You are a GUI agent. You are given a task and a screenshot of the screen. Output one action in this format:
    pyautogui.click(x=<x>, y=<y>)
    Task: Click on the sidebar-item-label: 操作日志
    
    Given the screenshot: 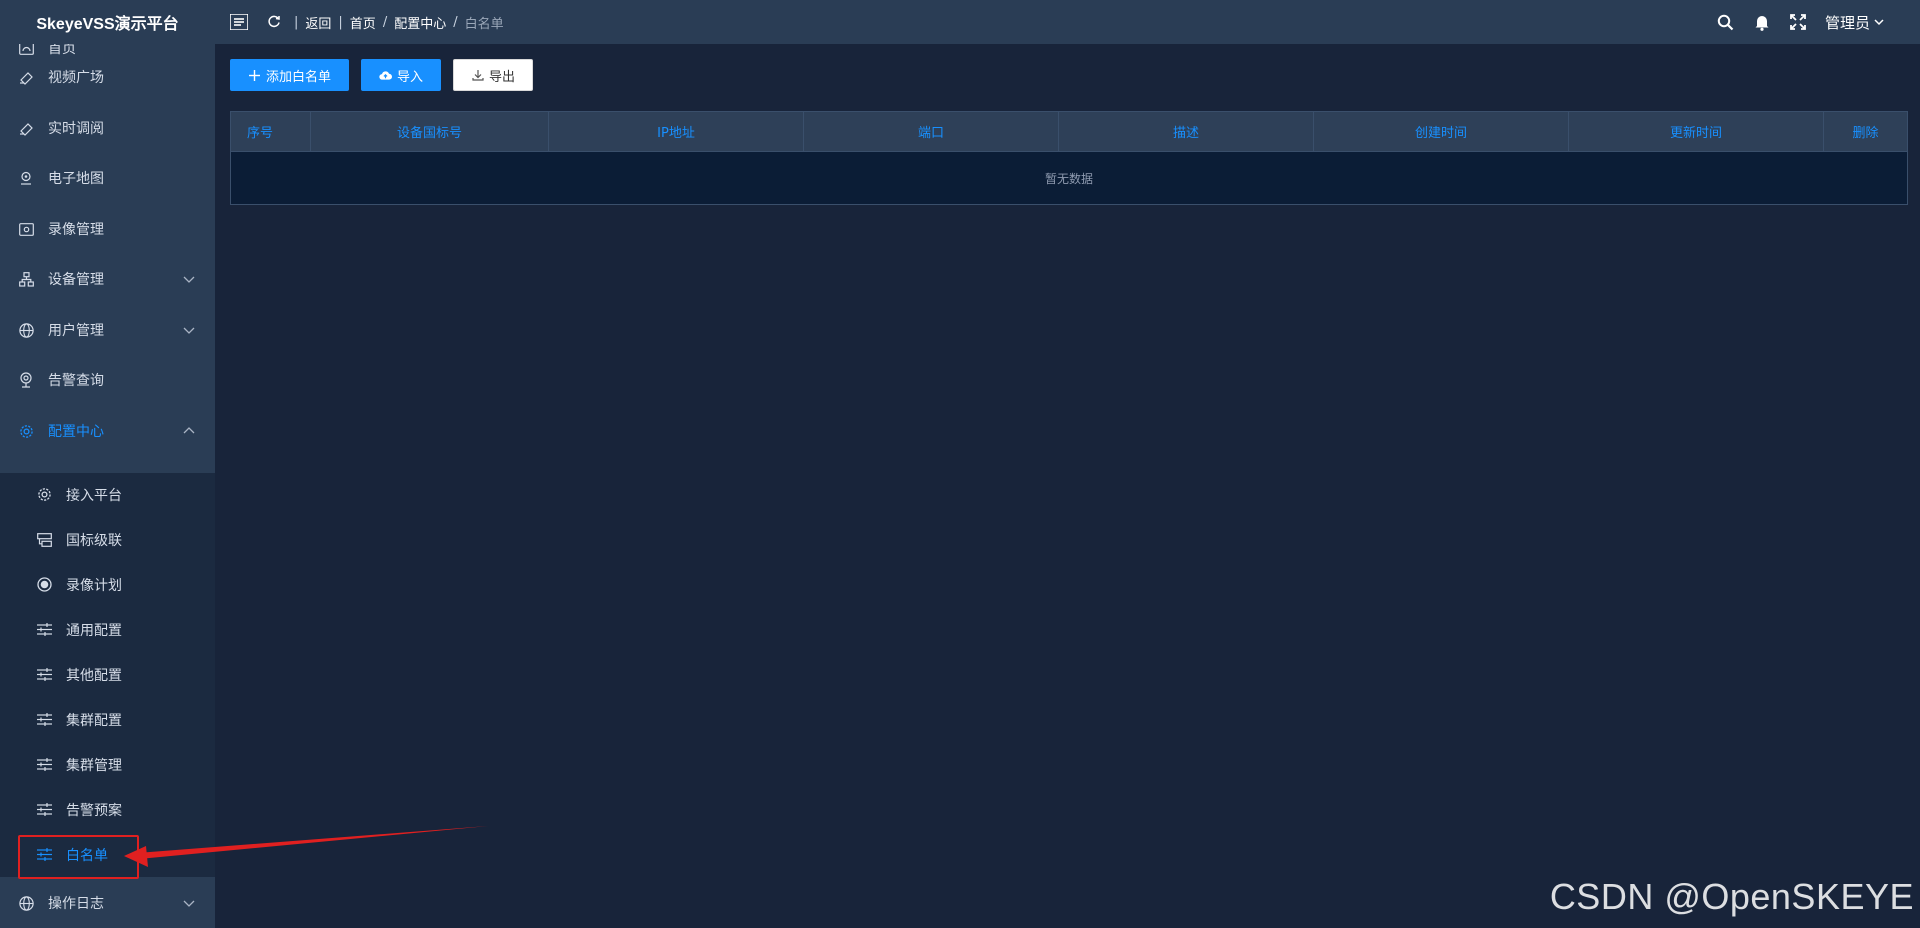 What is the action you would take?
    pyautogui.click(x=76, y=904)
    